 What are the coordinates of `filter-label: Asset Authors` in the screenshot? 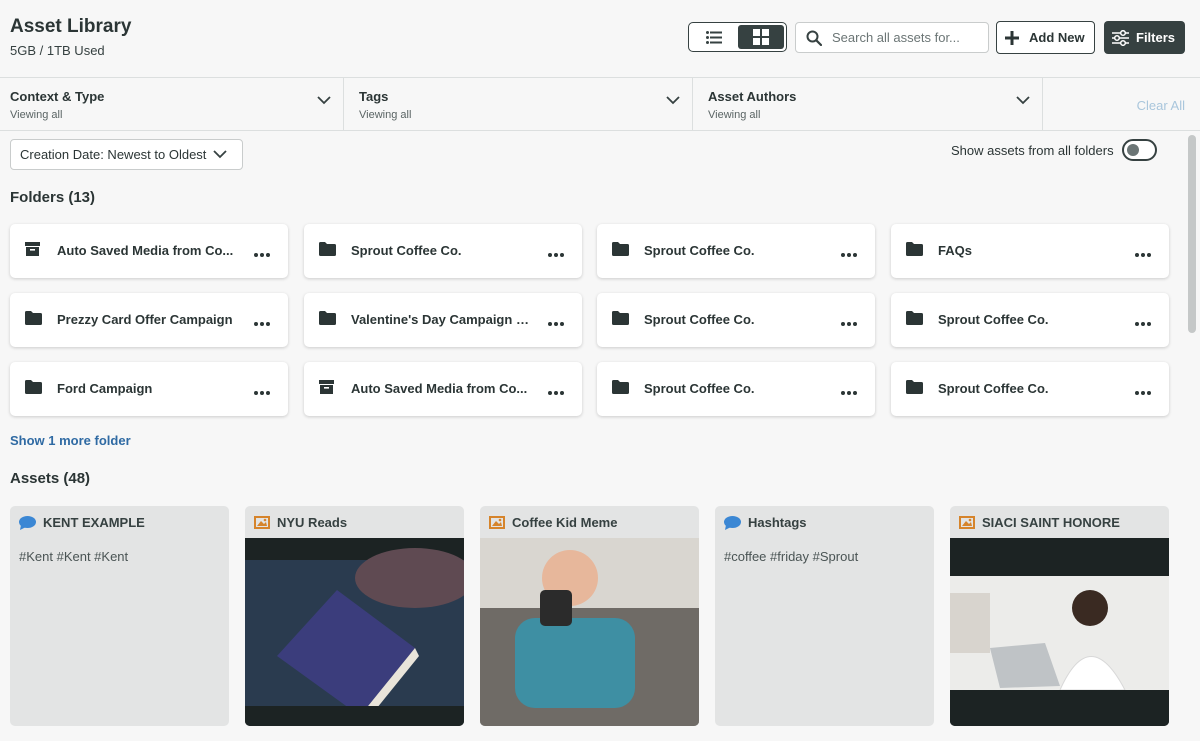 It's located at (752, 96).